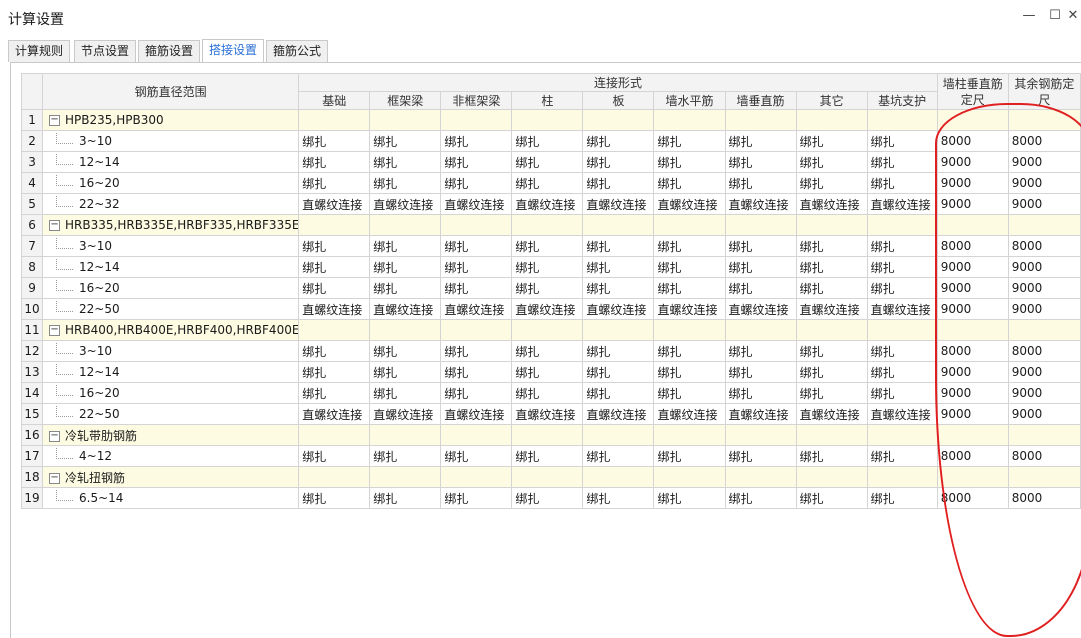 This screenshot has height=638, width=1081. Describe the element at coordinates (171, 477) in the screenshot. I see `group-label-cell: − 冷轧扭钢筋` at that location.